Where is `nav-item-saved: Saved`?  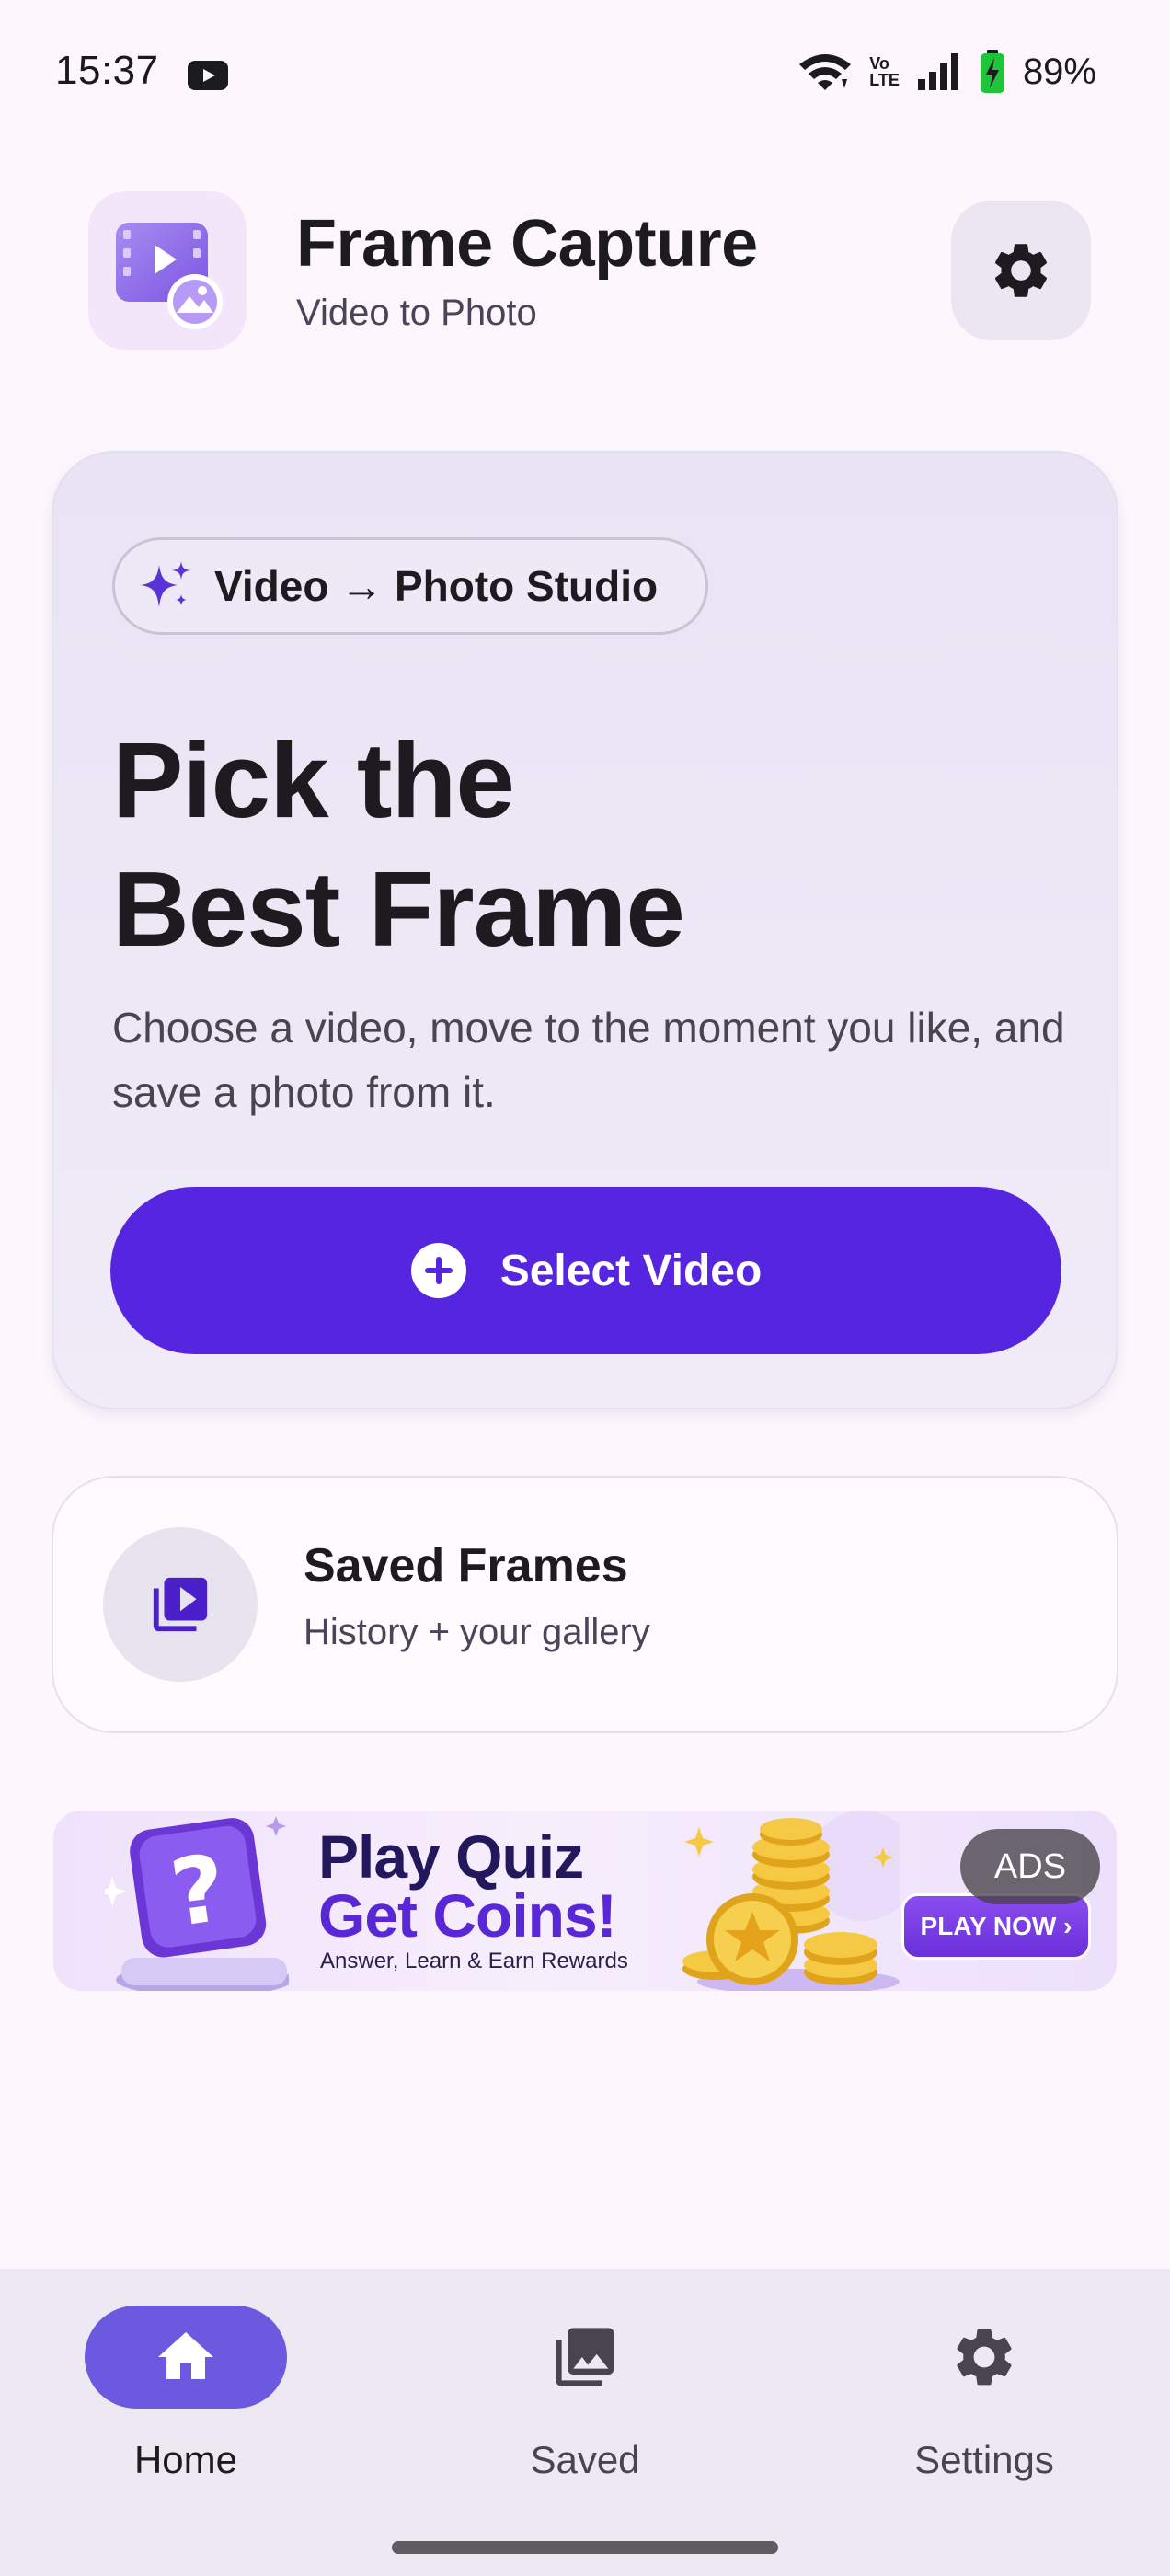
nav-item-saved: Saved is located at coordinates (585, 2393).